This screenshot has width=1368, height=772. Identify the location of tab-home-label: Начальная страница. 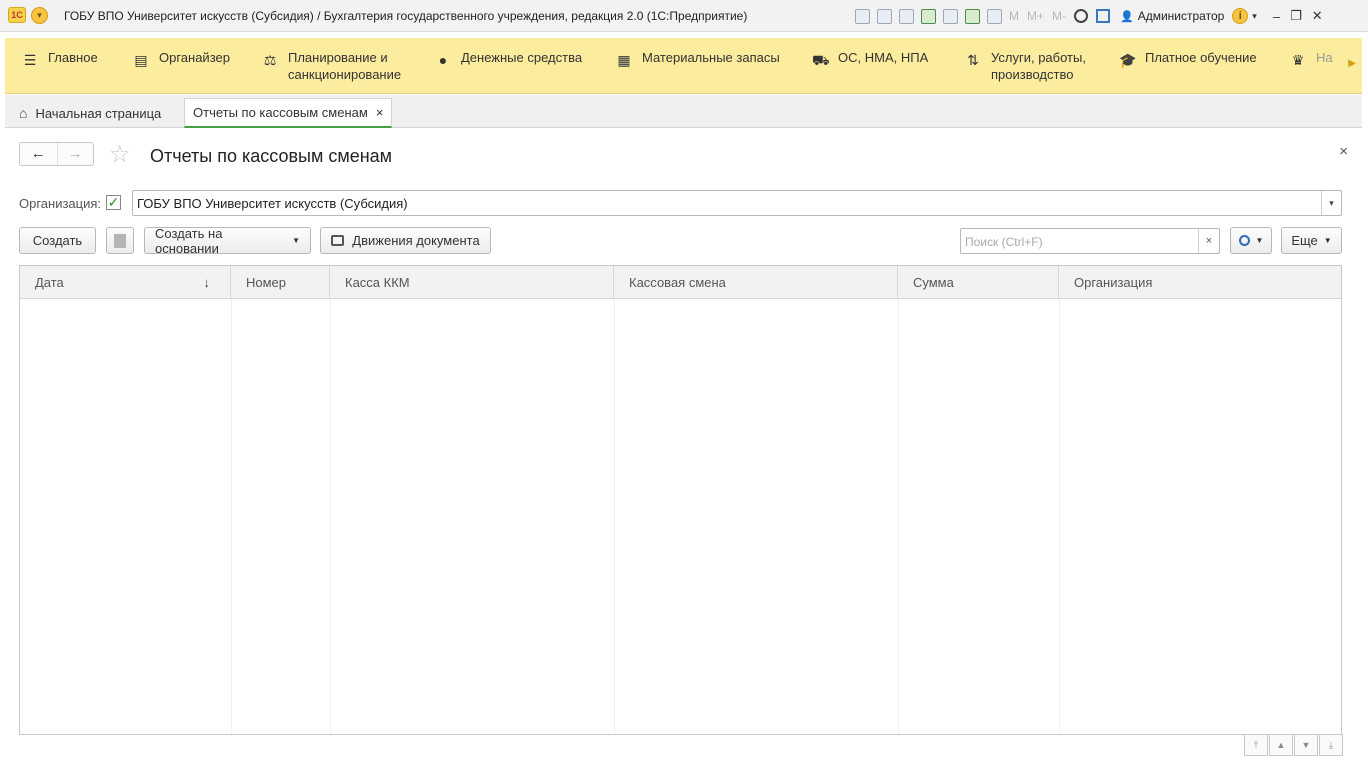
(98, 113).